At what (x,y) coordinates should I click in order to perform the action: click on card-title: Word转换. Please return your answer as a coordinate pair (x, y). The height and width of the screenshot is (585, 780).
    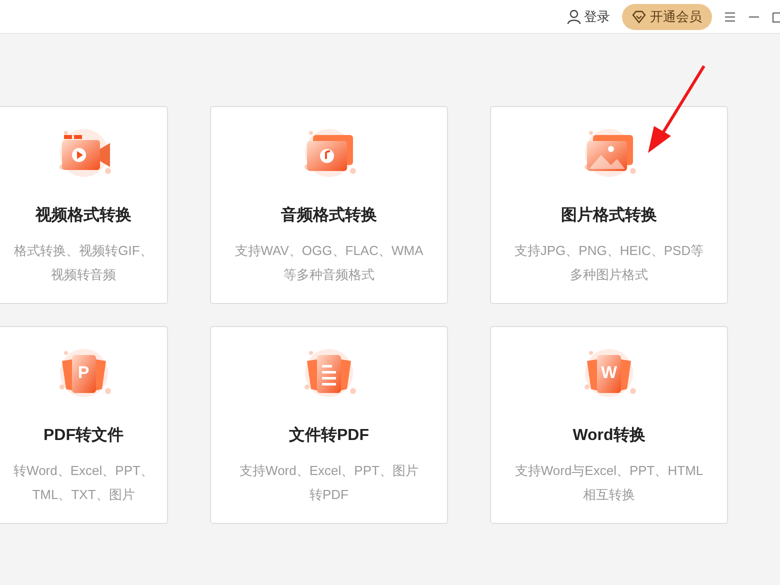
    Looking at the image, I should click on (609, 436).